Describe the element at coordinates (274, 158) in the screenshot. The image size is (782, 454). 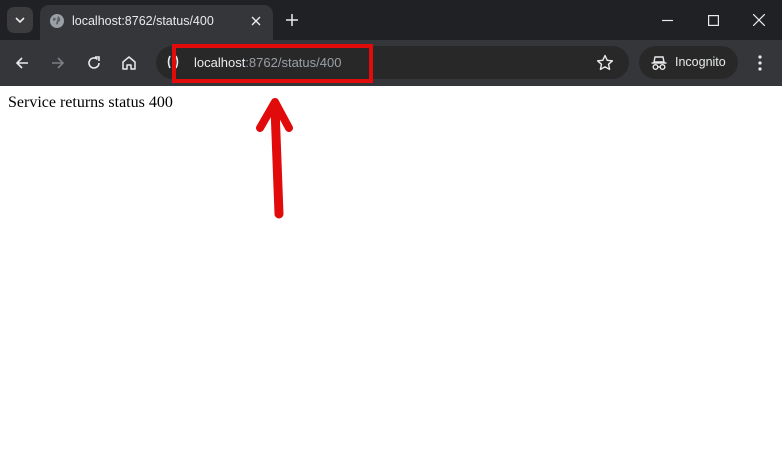
I see `arrow-icon` at that location.